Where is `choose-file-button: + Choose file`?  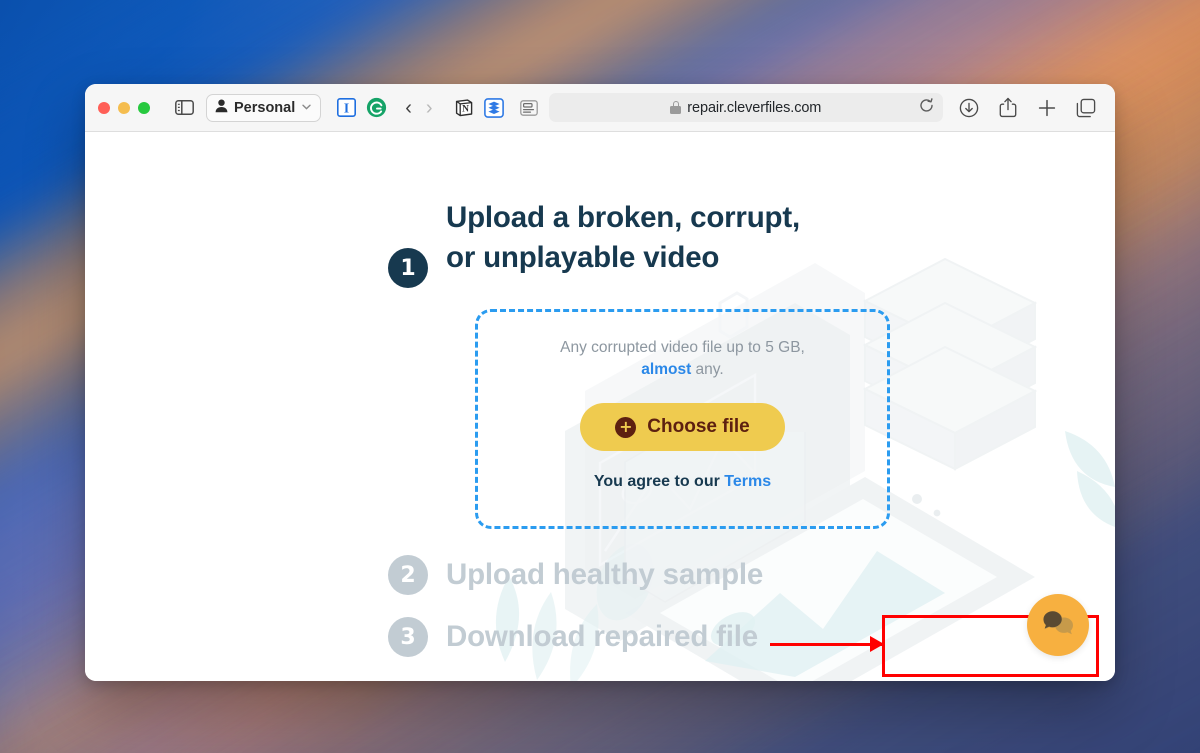 choose-file-button: + Choose file is located at coordinates (682, 427).